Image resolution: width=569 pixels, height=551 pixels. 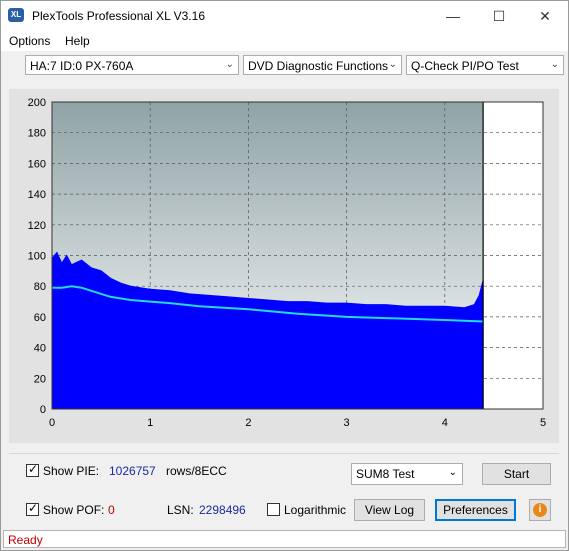 I want to click on test-select-value: Q-Check PI/PO Test, so click(x=465, y=66).